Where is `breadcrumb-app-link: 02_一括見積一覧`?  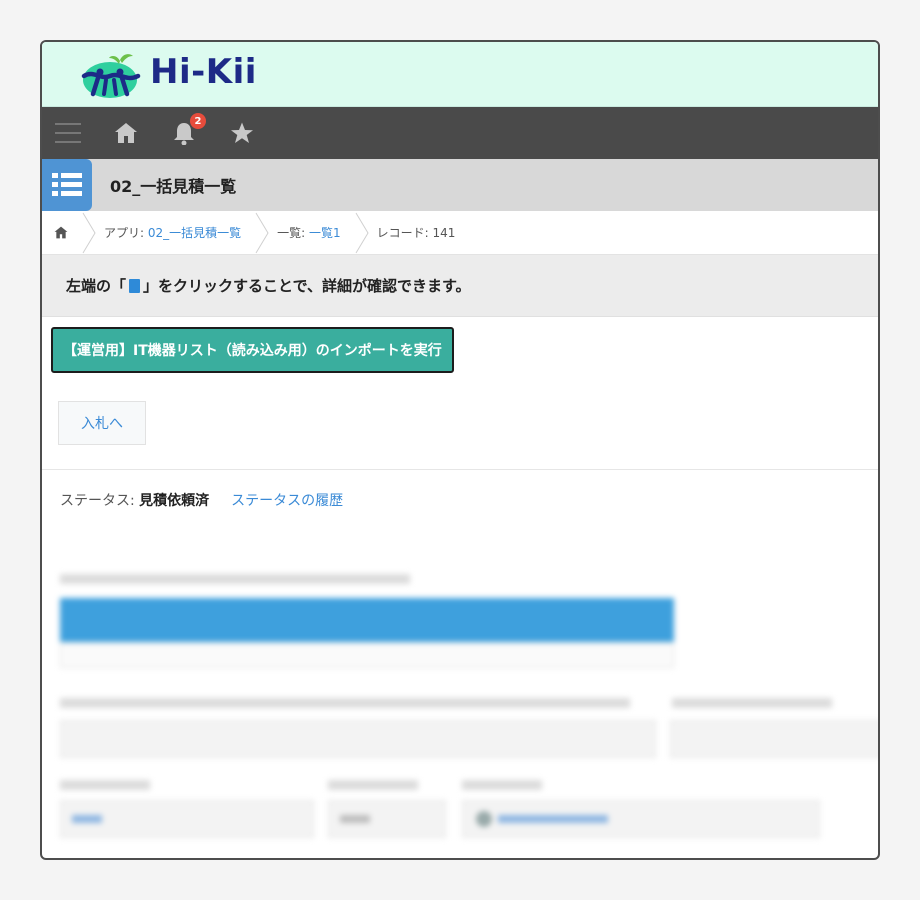 breadcrumb-app-link: 02_一括見積一覧 is located at coordinates (194, 233).